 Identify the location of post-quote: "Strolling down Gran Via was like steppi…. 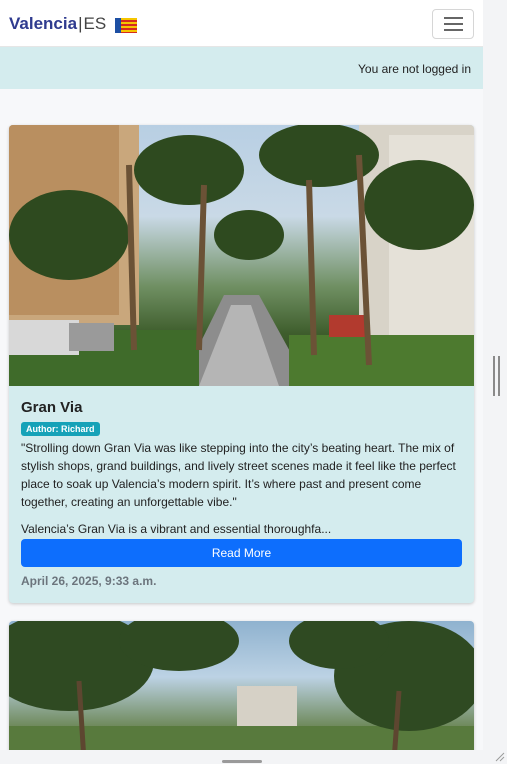
(238, 475).